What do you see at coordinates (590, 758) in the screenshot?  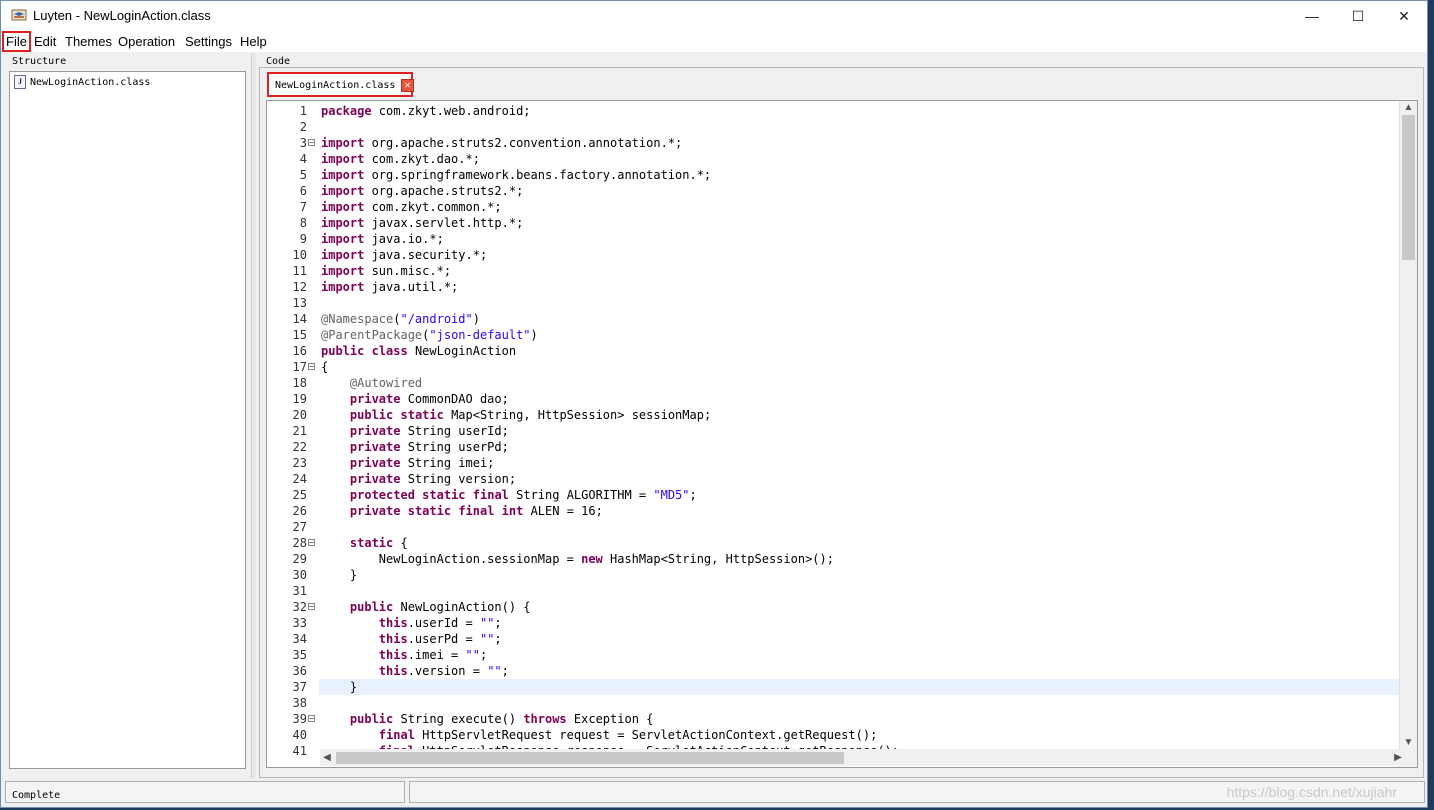 I see `horizontal-scroll-thumb` at bounding box center [590, 758].